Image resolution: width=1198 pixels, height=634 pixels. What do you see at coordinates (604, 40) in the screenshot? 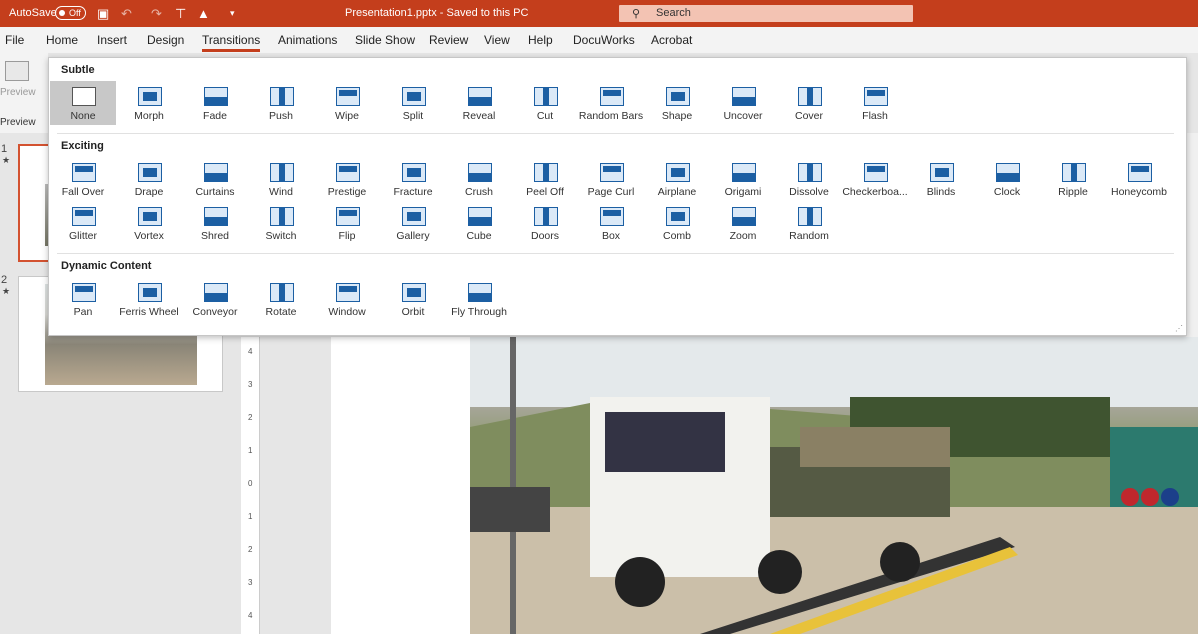
I see `menu-docuworks: DocuWorks` at bounding box center [604, 40].